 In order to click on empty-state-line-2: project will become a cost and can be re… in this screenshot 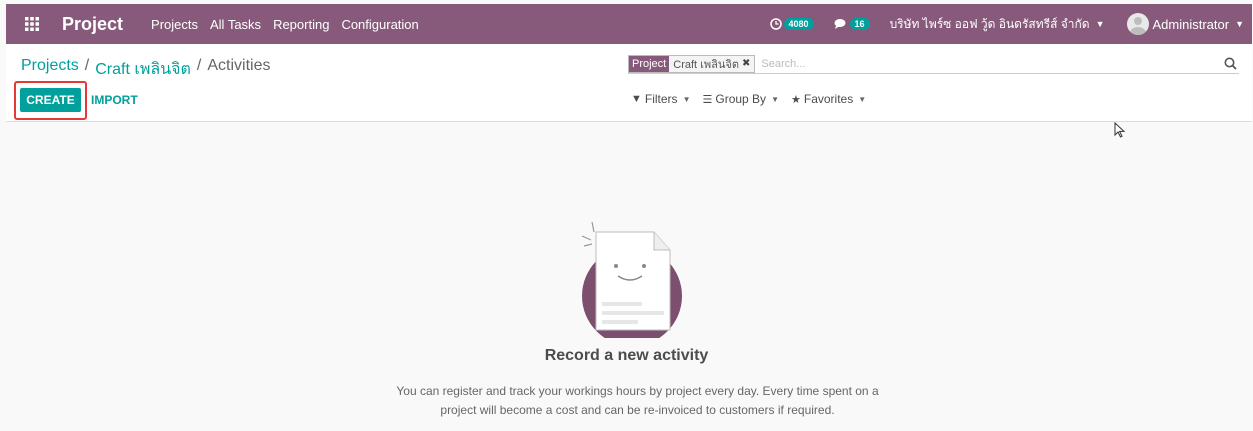, I will do `click(637, 410)`.